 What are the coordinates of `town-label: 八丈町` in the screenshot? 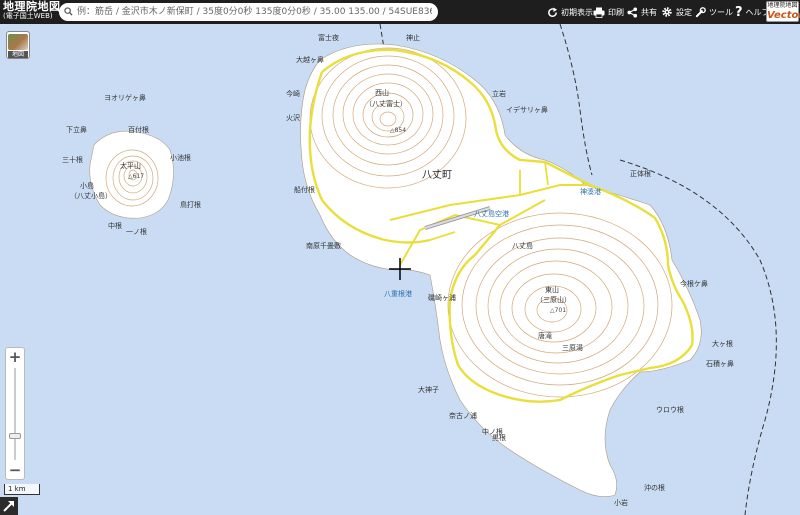 It's located at (437, 175).